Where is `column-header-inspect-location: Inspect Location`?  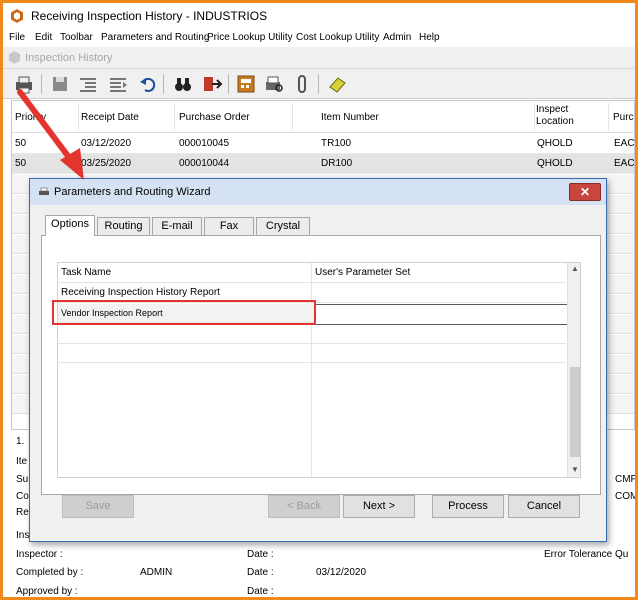 column-header-inspect-location: Inspect Location is located at coordinates (555, 116).